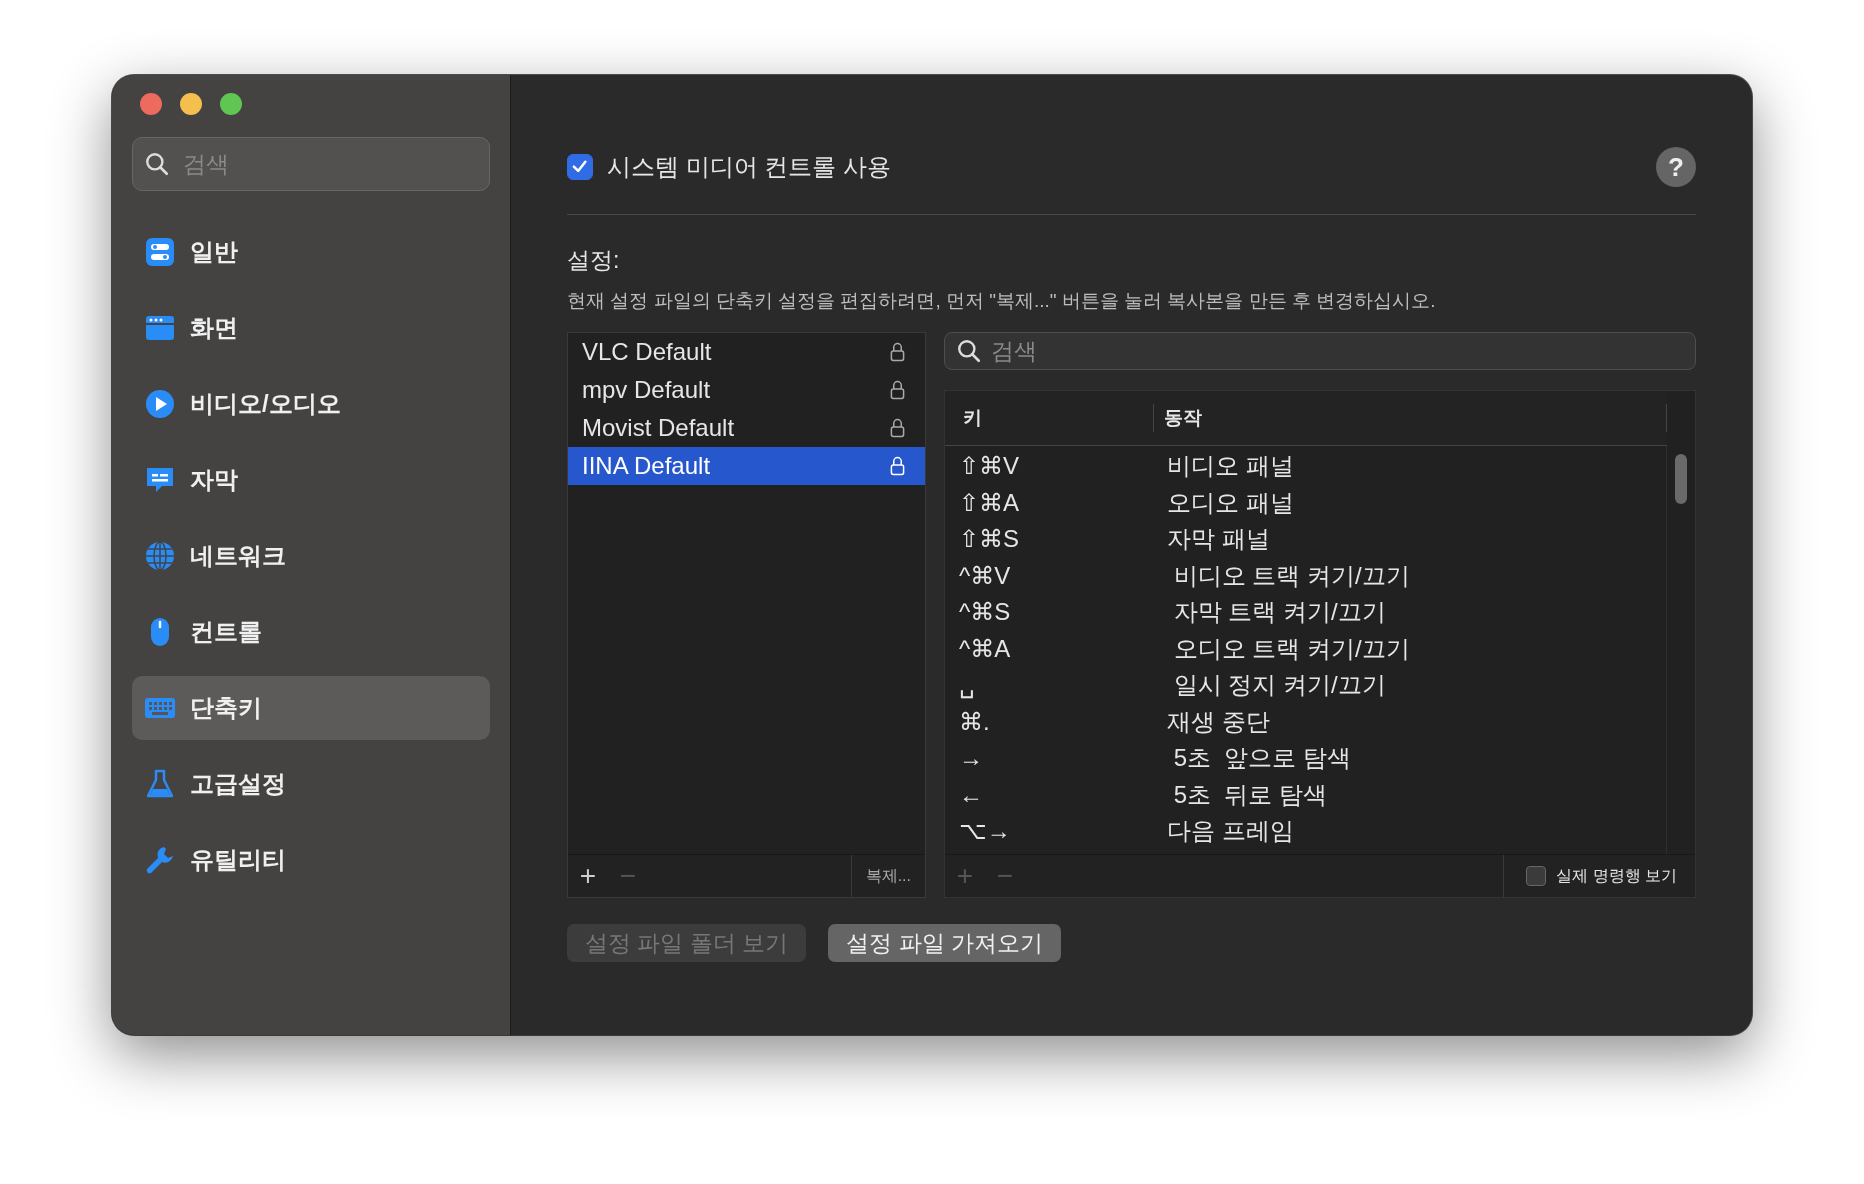  What do you see at coordinates (191, 104) in the screenshot?
I see `minimize-button` at bounding box center [191, 104].